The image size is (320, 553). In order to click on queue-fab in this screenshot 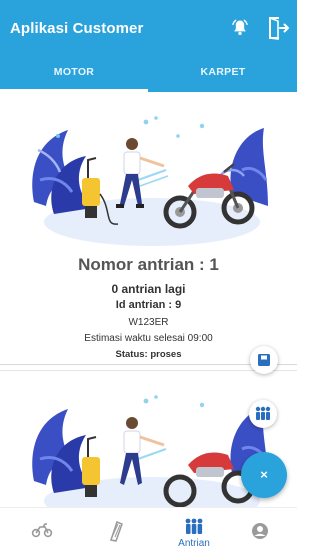, I will do `click(263, 414)`.